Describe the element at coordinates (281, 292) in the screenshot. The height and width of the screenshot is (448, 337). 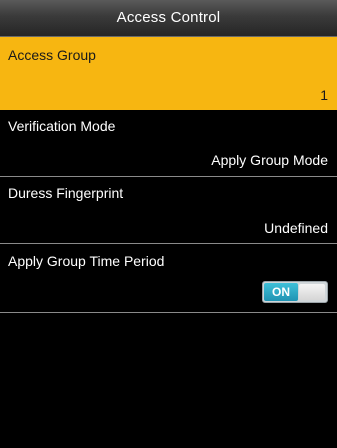
I see `toggle-on-label: ON` at that location.